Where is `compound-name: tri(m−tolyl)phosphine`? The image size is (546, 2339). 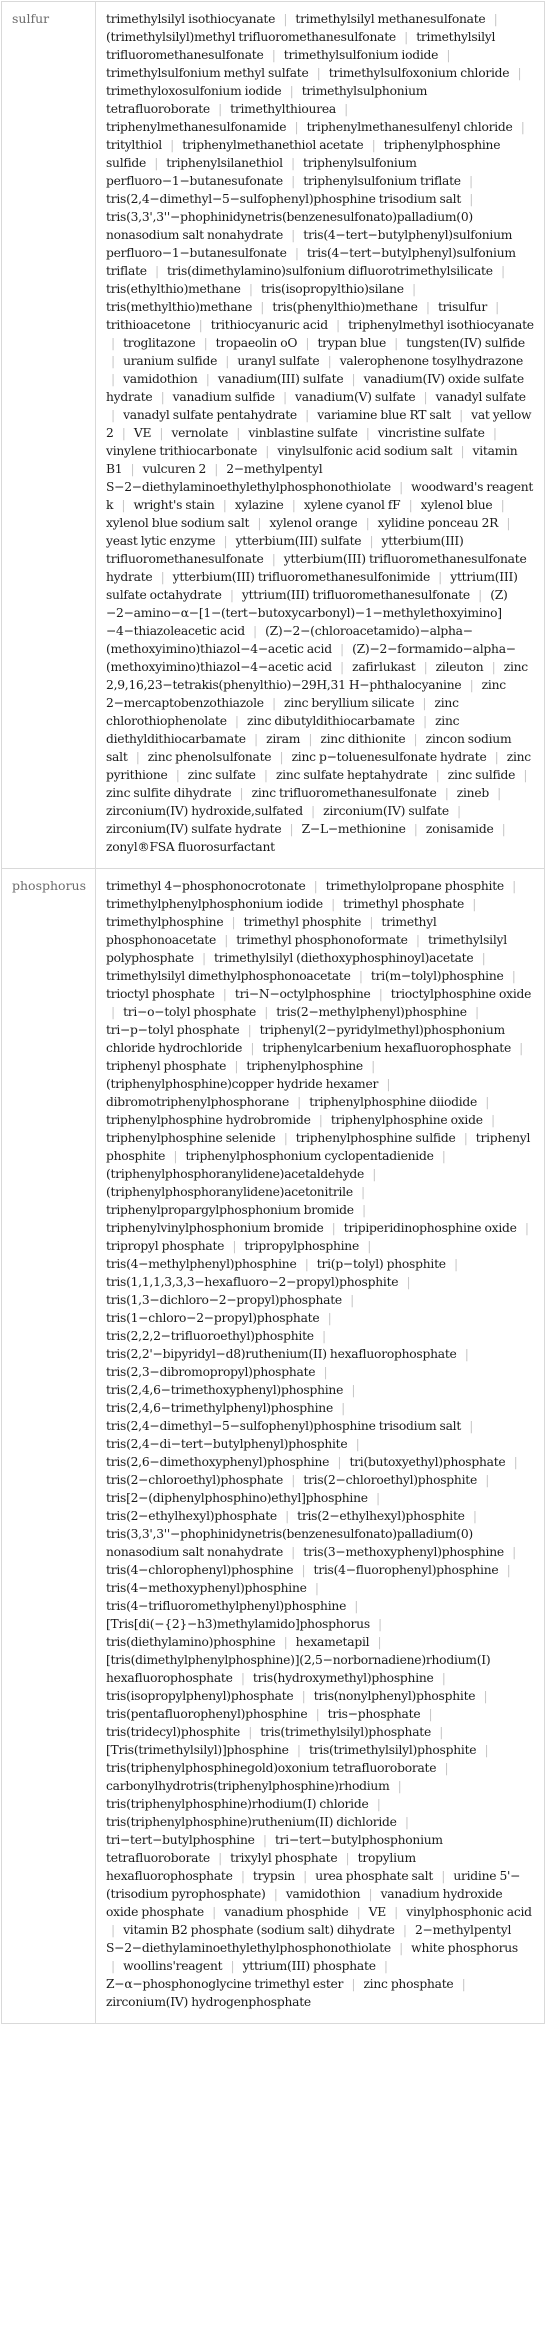
compound-name: tri(m−tolyl)phosphine is located at coordinates (437, 976).